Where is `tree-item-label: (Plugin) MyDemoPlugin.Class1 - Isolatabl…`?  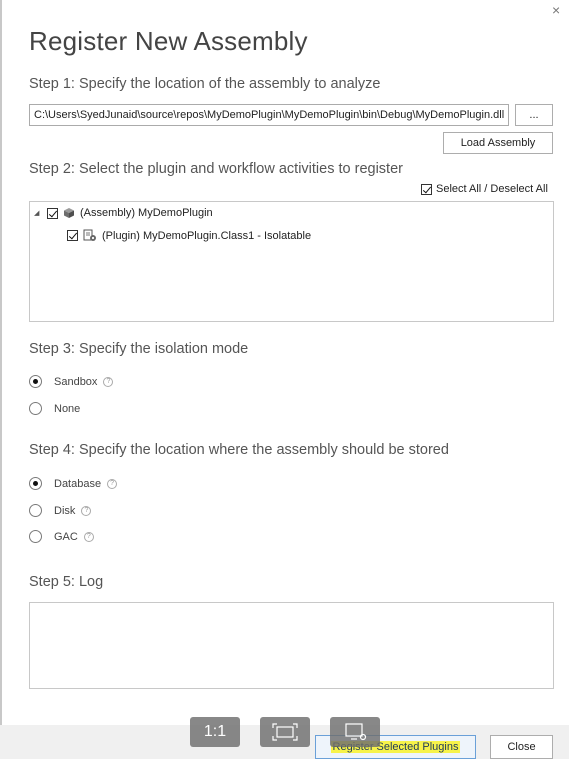 tree-item-label: (Plugin) MyDemoPlugin.Class1 - Isolatabl… is located at coordinates (207, 235).